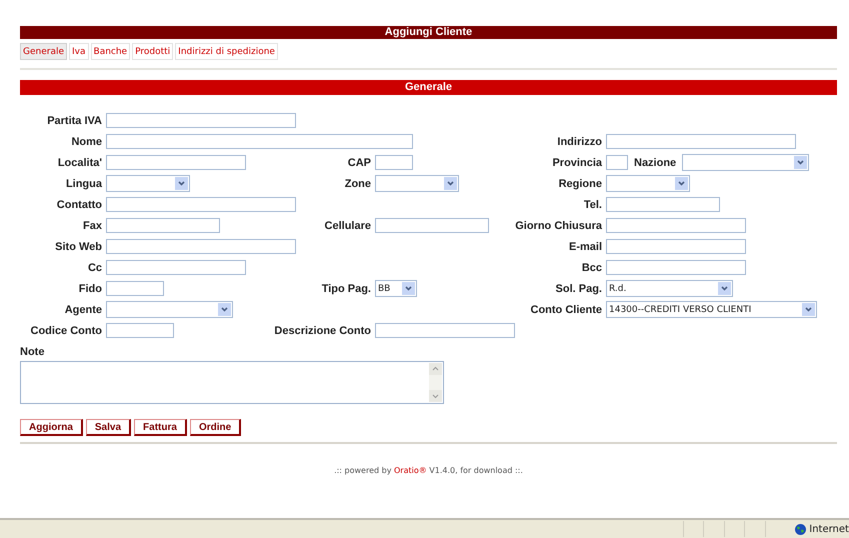 This screenshot has height=538, width=849. Describe the element at coordinates (216, 427) in the screenshot. I see `form-button: Ordine` at that location.